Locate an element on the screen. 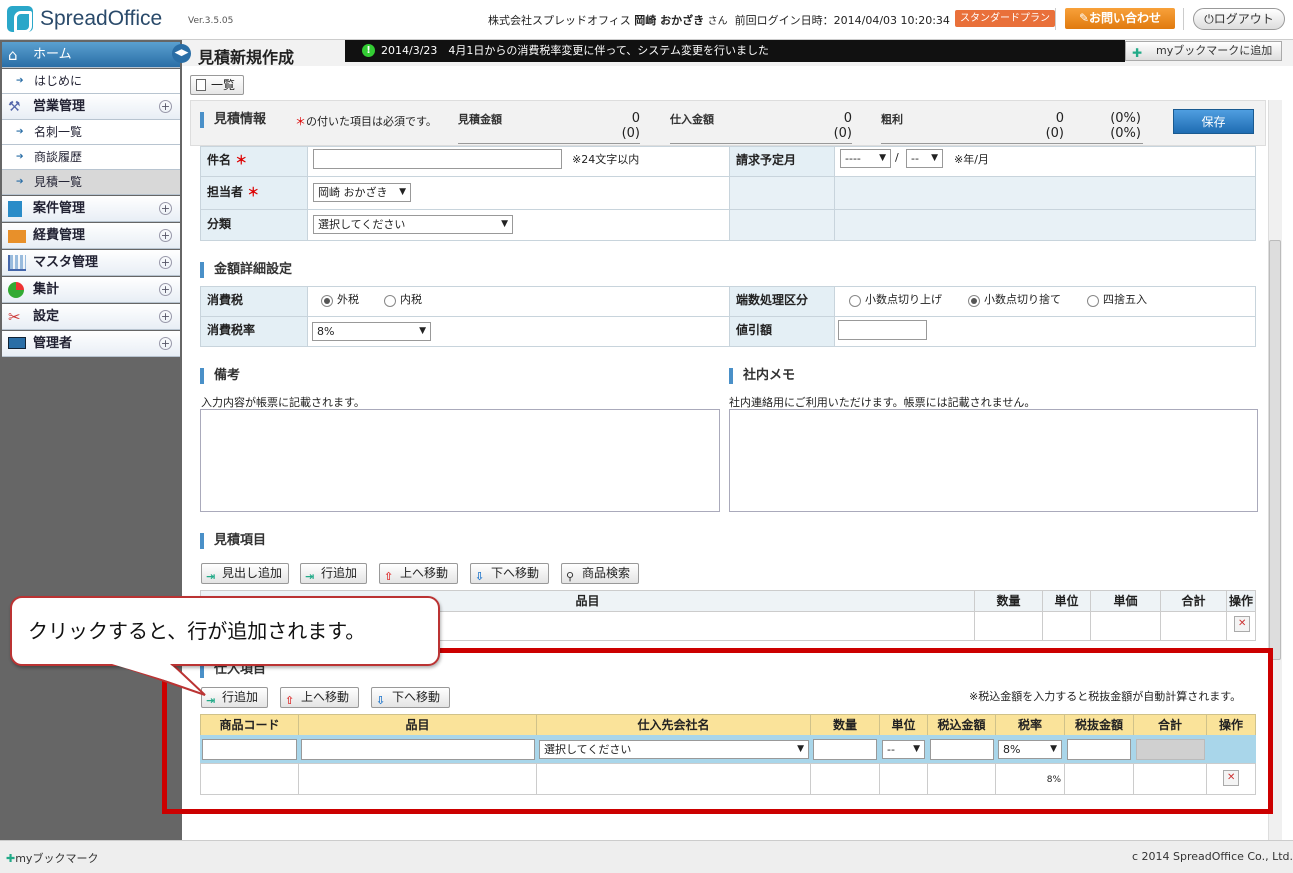 The image size is (1293, 873). billing-year-select: ---- ▼ is located at coordinates (865, 158).